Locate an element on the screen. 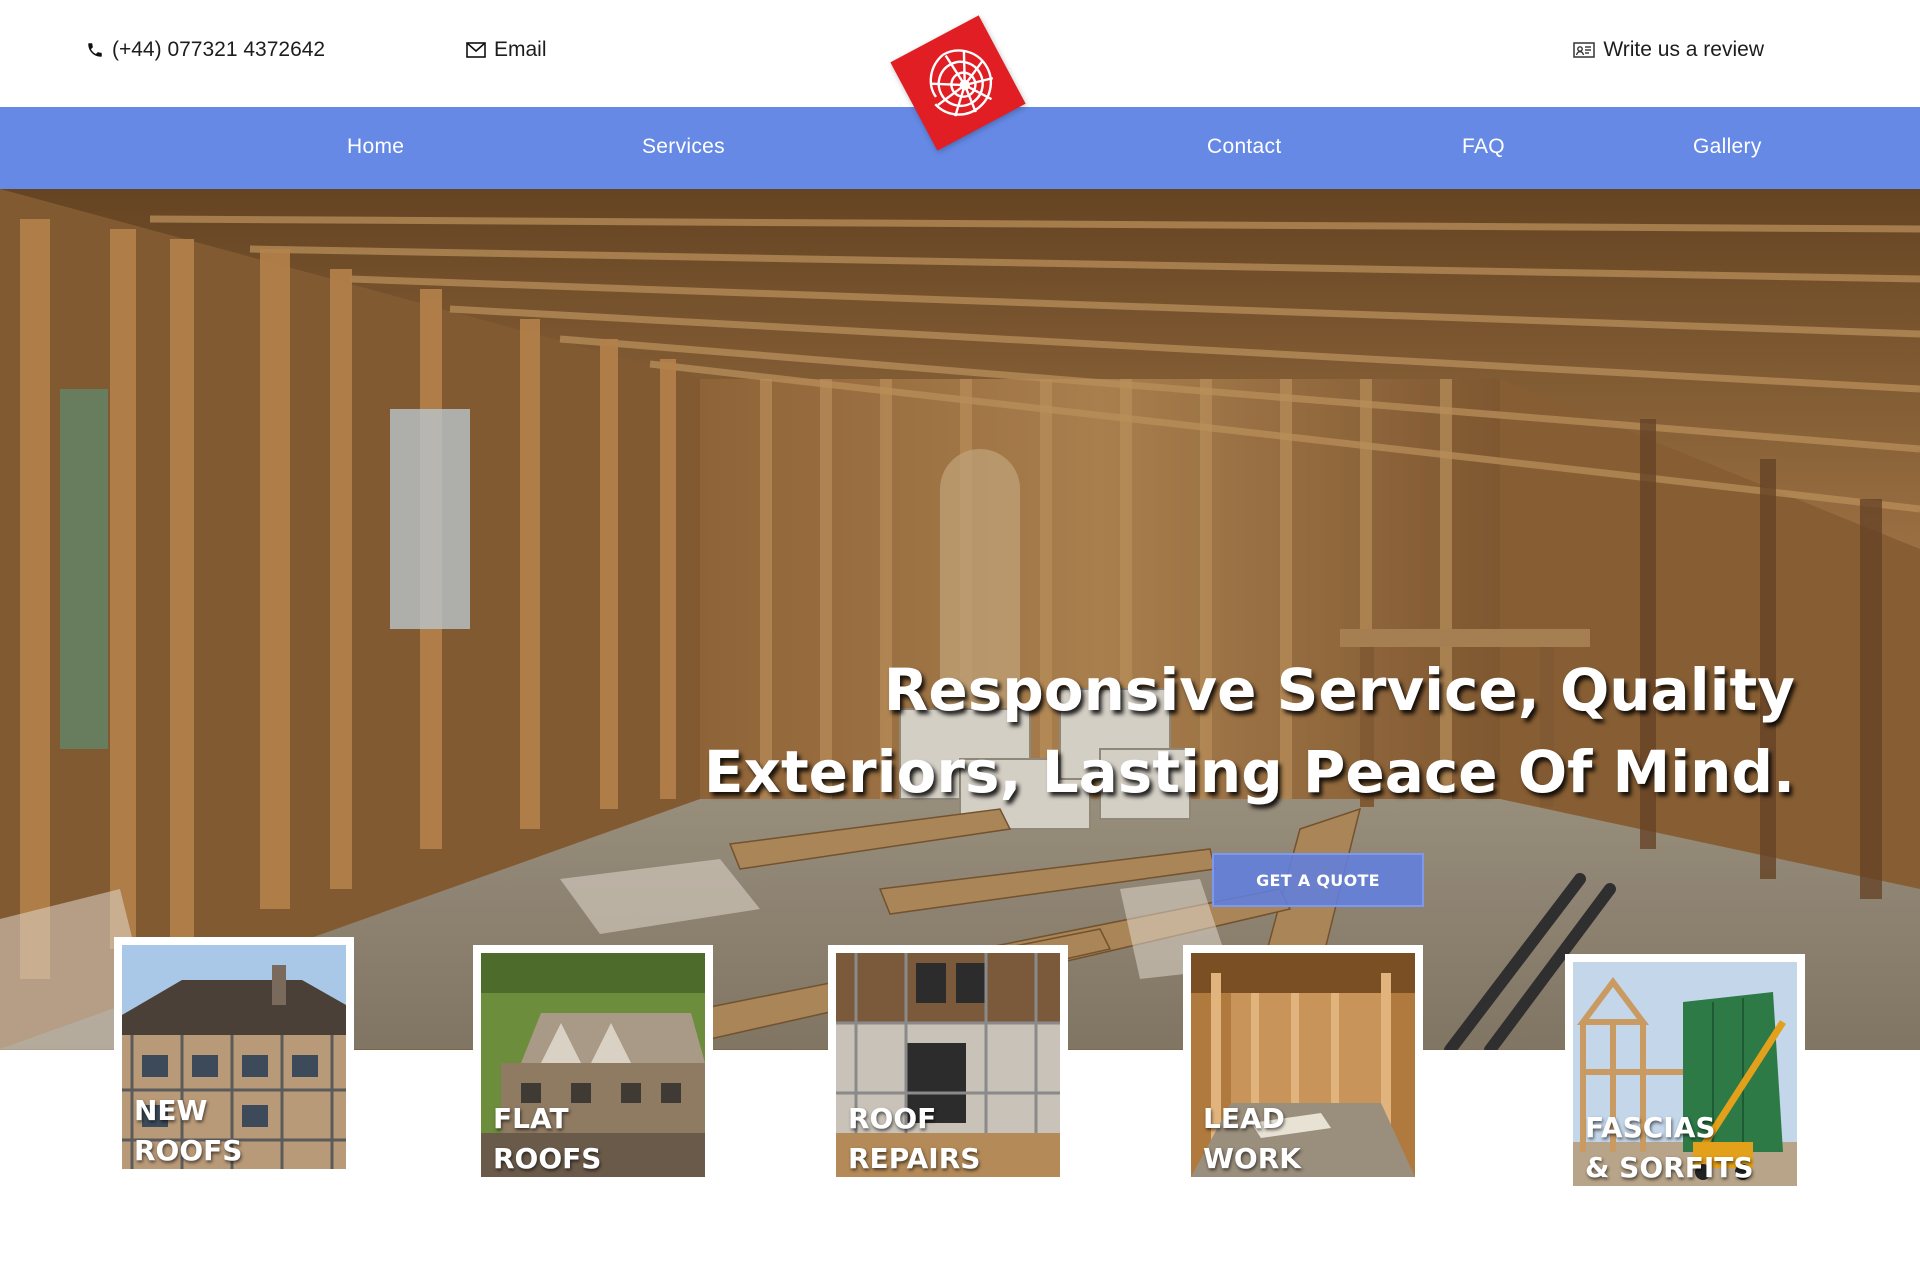  service-label: FASCIAS & SORFITS is located at coordinates (1669, 1148).